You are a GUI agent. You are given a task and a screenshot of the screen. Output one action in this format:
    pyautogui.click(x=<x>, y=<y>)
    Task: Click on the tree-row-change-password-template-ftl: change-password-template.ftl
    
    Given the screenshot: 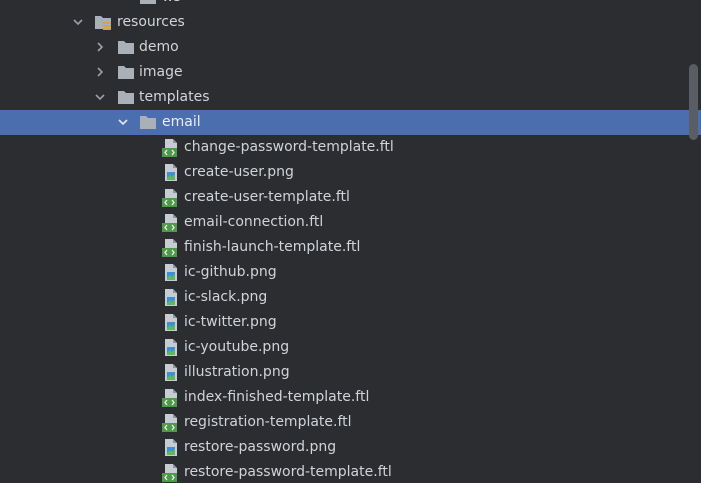 What is the action you would take?
    pyautogui.click(x=350, y=147)
    